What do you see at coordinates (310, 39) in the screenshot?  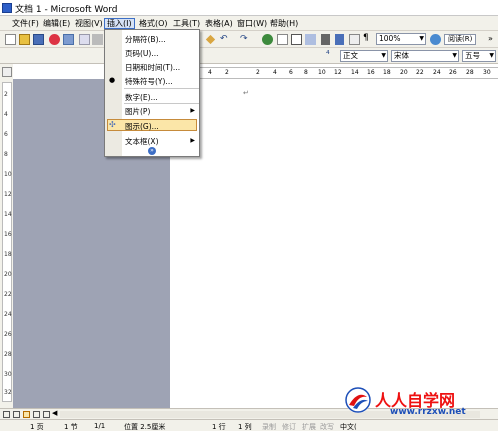 I see `insert-excel-icon` at bounding box center [310, 39].